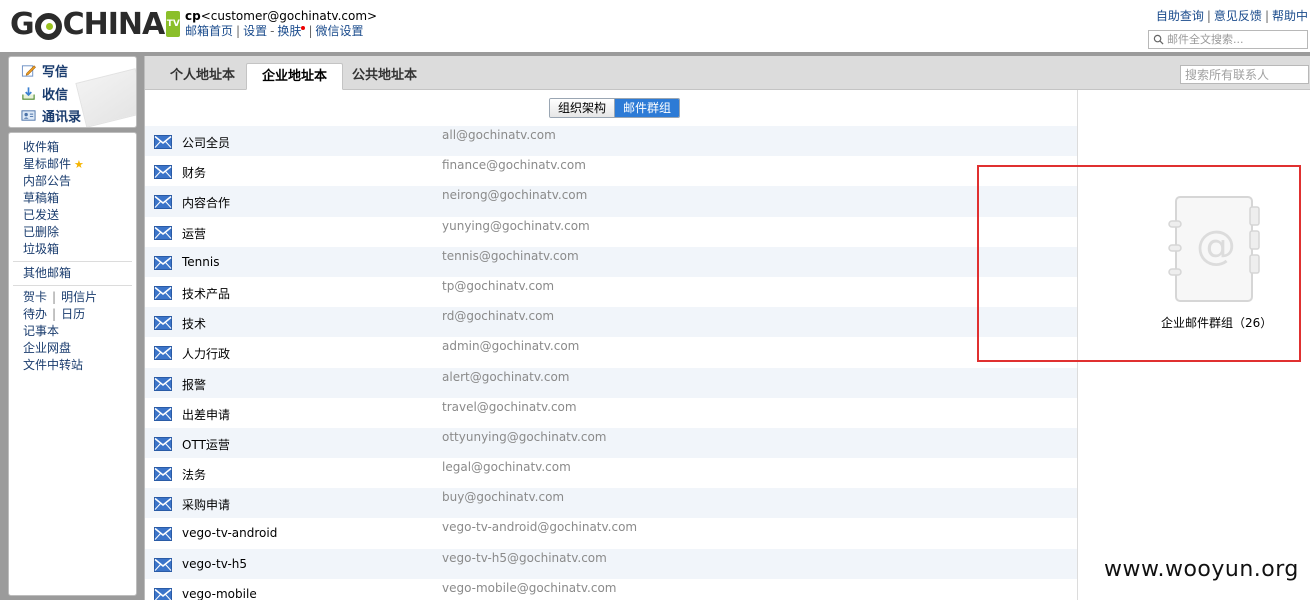 This screenshot has width=1310, height=600. What do you see at coordinates (206, 142) in the screenshot?
I see `contact-name: 公司全员` at bounding box center [206, 142].